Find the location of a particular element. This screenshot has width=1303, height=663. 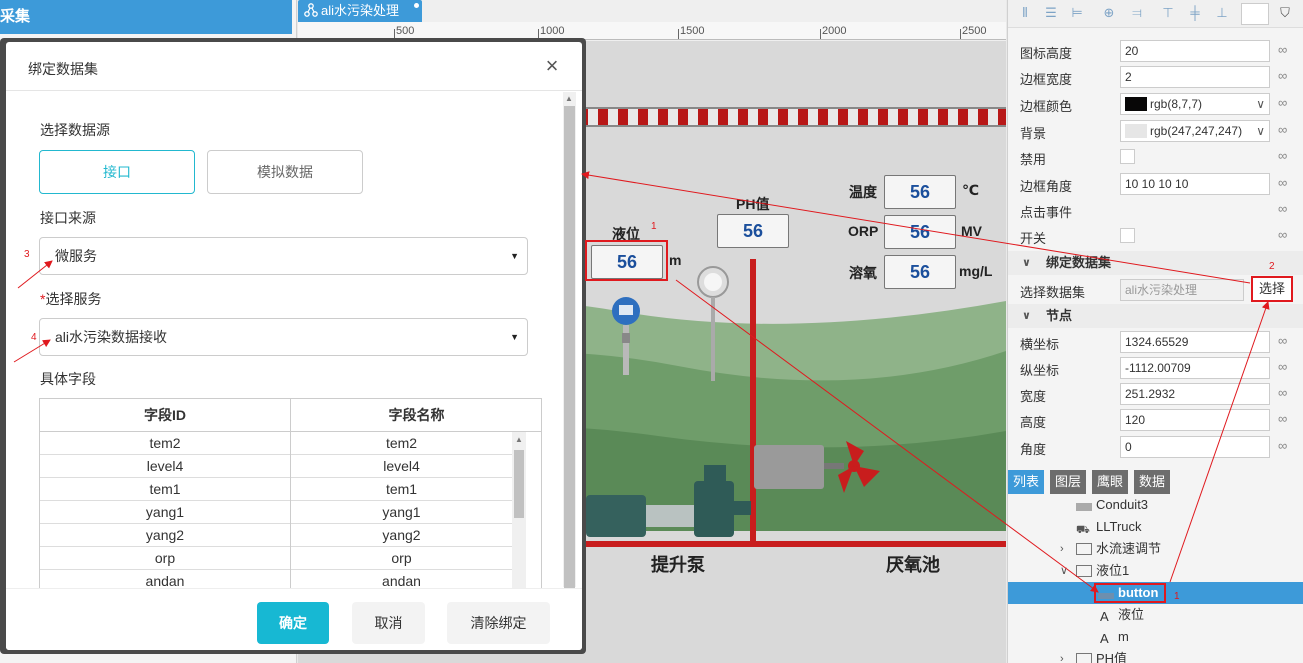

filter-icon: ⛉ is located at coordinates (1285, 13).